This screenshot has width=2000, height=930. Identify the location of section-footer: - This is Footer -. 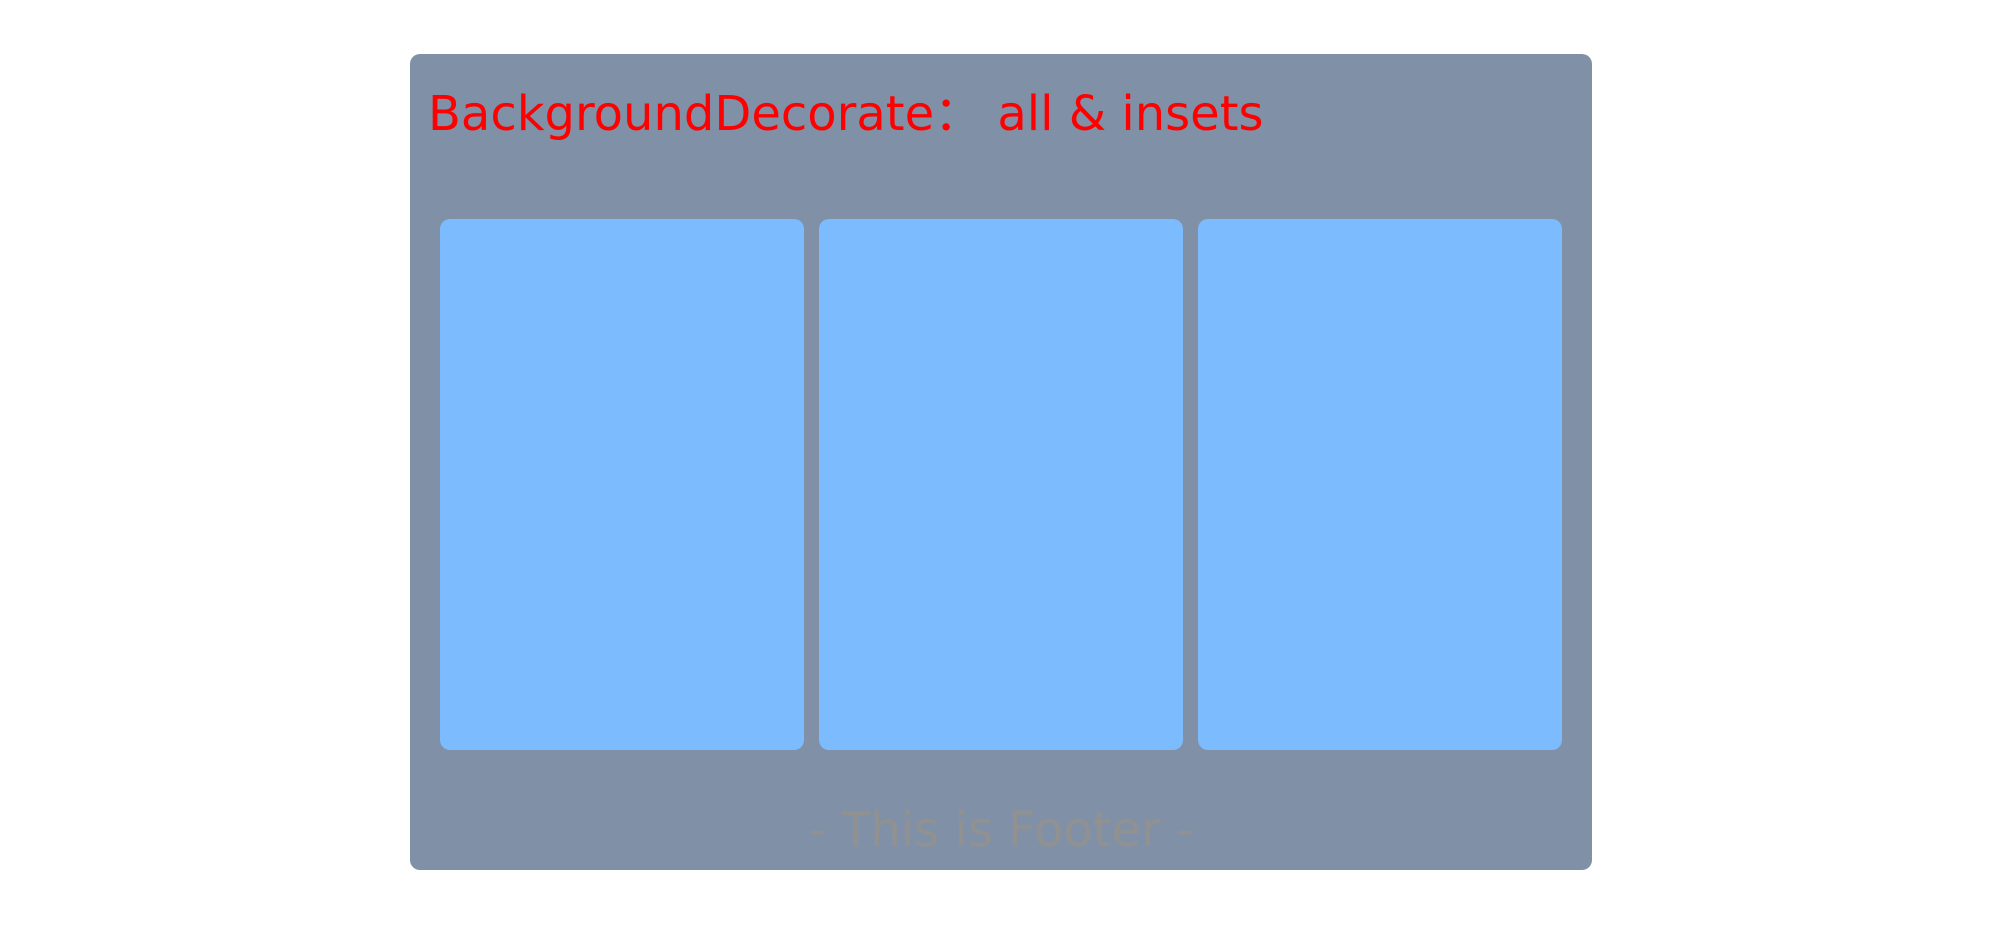
(1001, 830).